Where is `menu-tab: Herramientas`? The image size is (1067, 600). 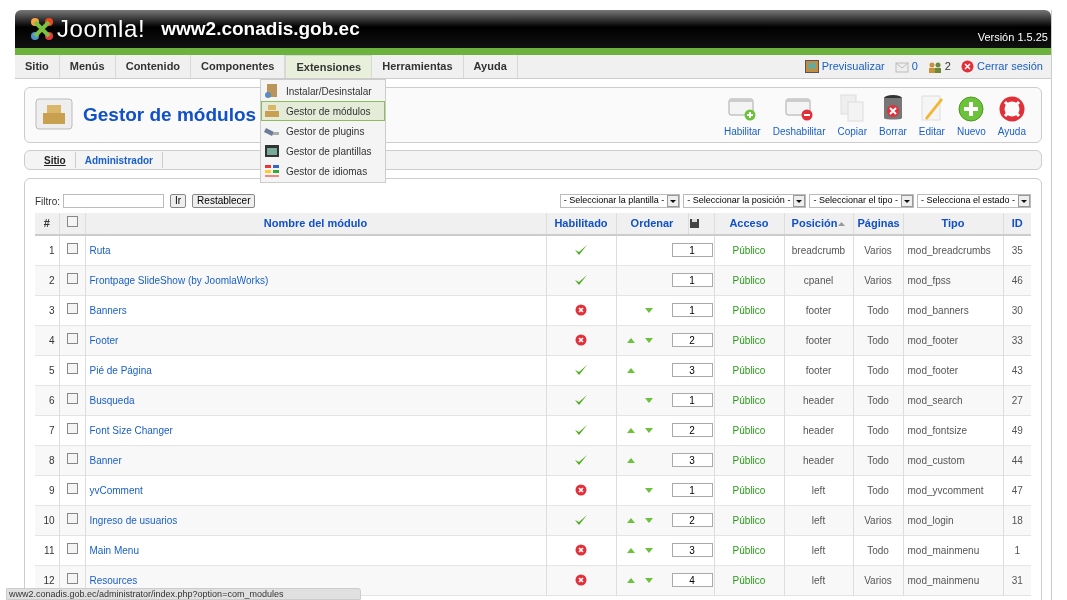
menu-tab: Herramientas is located at coordinates (418, 66).